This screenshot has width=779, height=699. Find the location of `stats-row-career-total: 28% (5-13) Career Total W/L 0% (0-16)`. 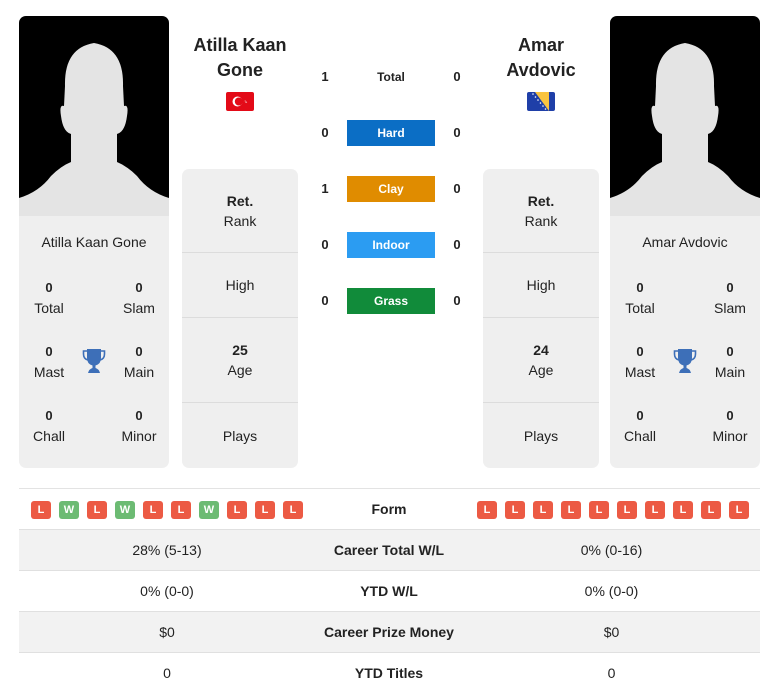

stats-row-career-total: 28% (5-13) Career Total W/L 0% (0-16) is located at coordinates (389, 550).